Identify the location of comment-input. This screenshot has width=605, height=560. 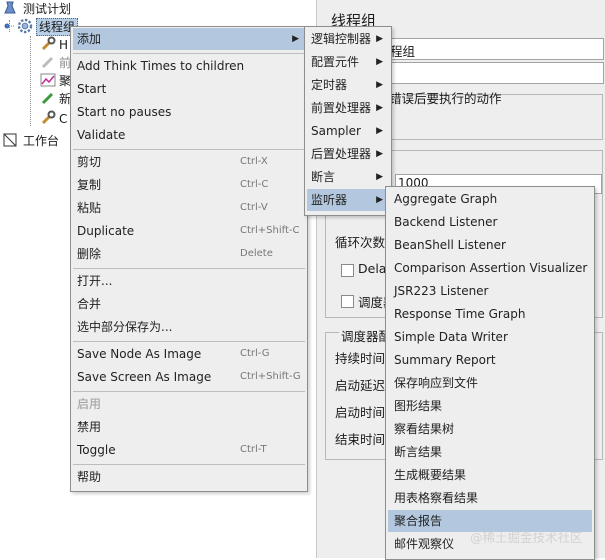
(495, 73).